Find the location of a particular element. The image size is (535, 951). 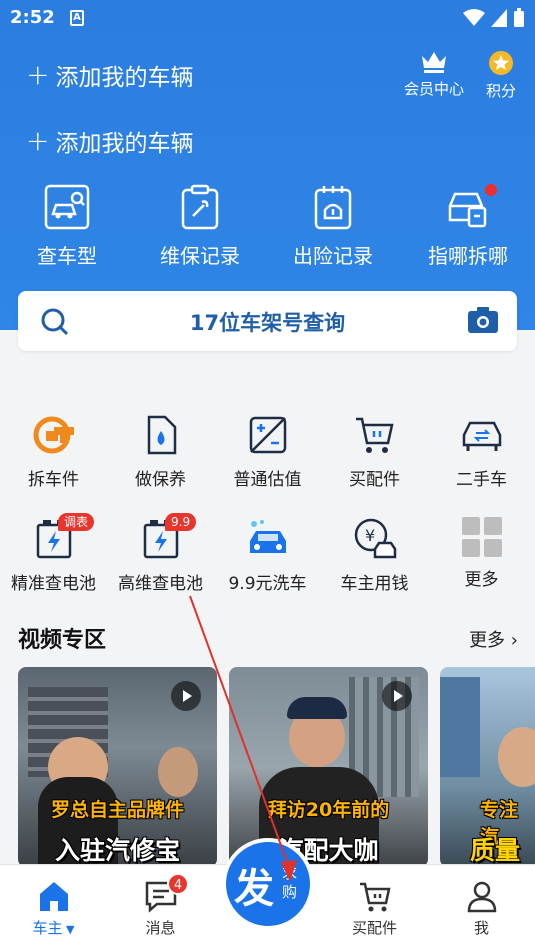

video-caption-bottom: 入驻汽修宝 is located at coordinates (117, 850).